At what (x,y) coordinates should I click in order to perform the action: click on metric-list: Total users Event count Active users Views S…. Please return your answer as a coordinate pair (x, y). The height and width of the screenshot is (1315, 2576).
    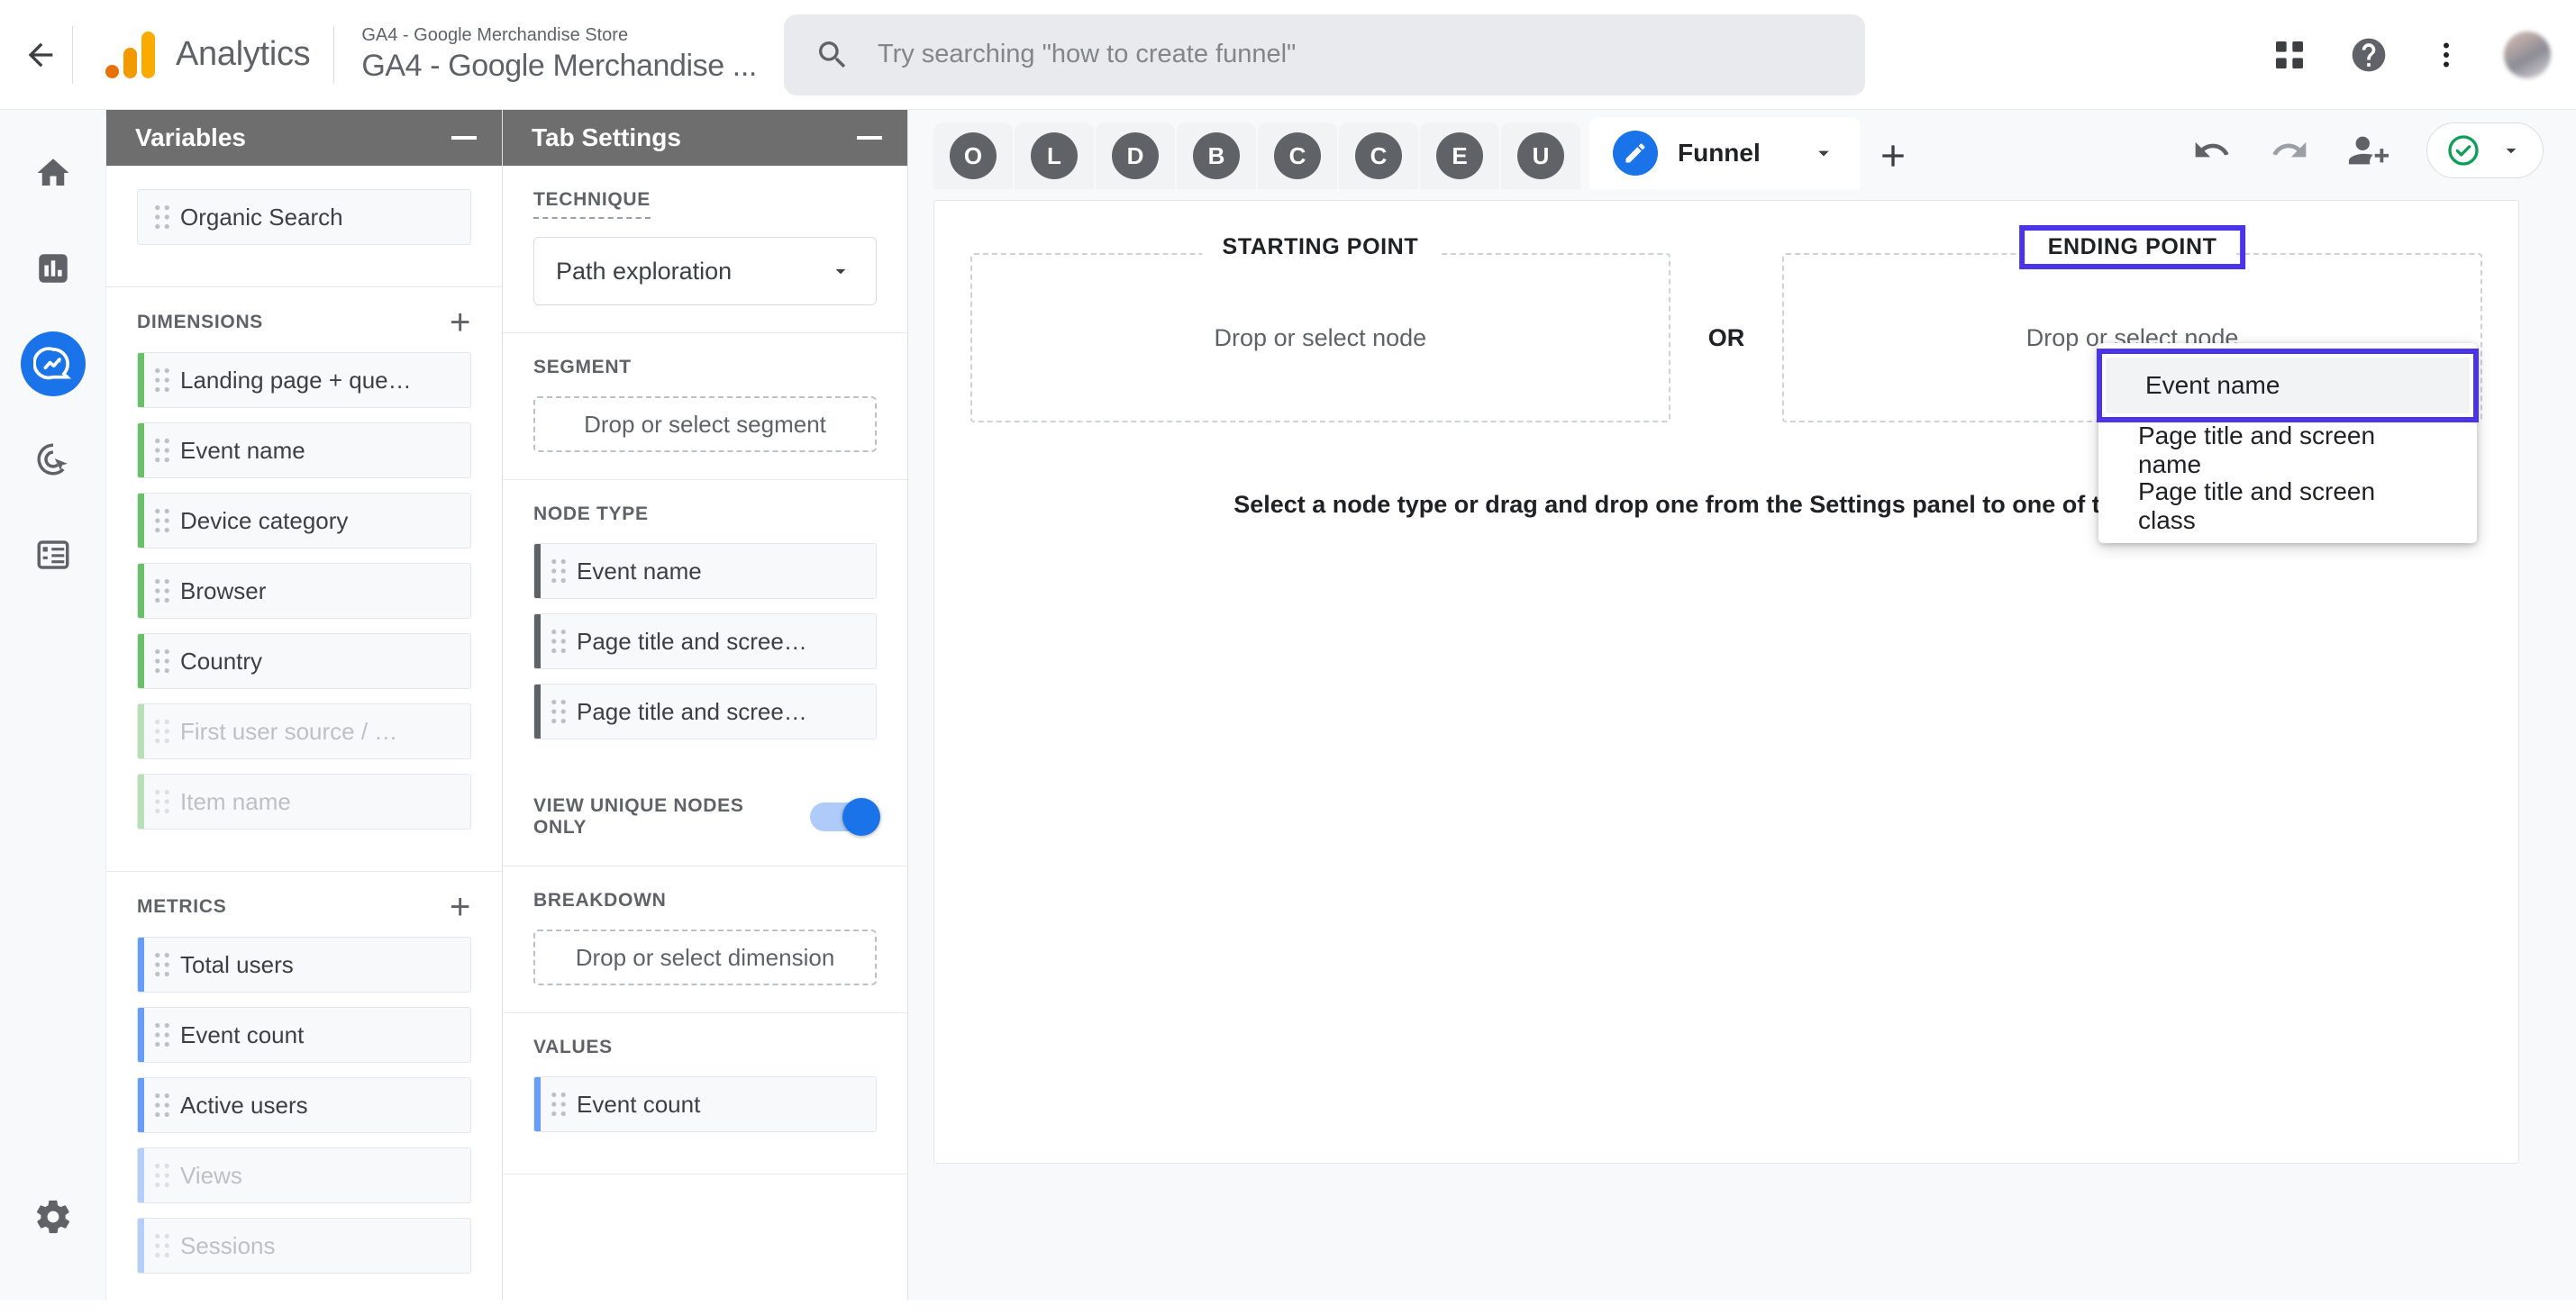
    Looking at the image, I should click on (304, 1105).